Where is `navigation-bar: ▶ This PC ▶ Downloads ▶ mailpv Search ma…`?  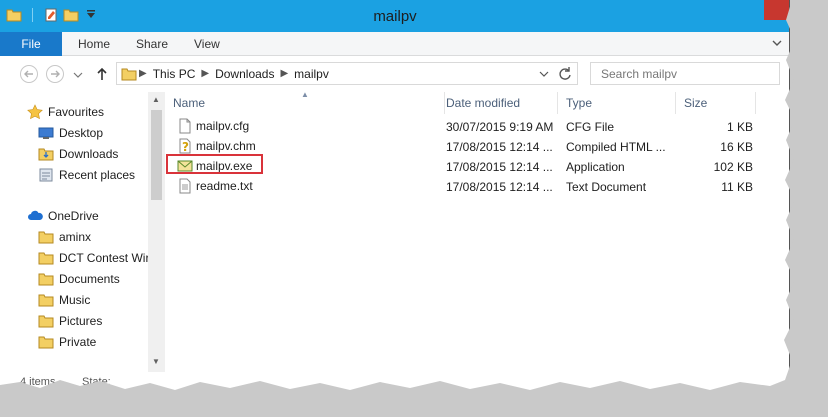
navigation-bar: ▶ This PC ▶ Downloads ▶ mailpv Search ma… is located at coordinates (394, 74).